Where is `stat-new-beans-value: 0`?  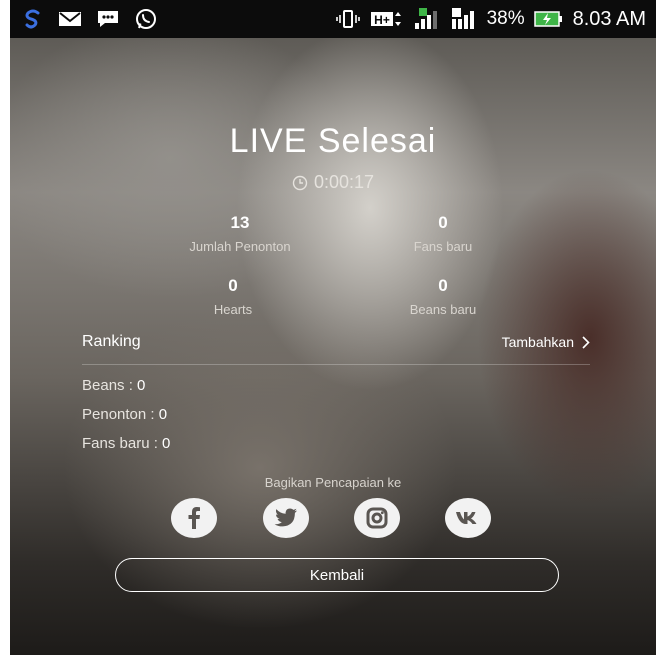
stat-new-beans-value: 0 is located at coordinates (443, 285).